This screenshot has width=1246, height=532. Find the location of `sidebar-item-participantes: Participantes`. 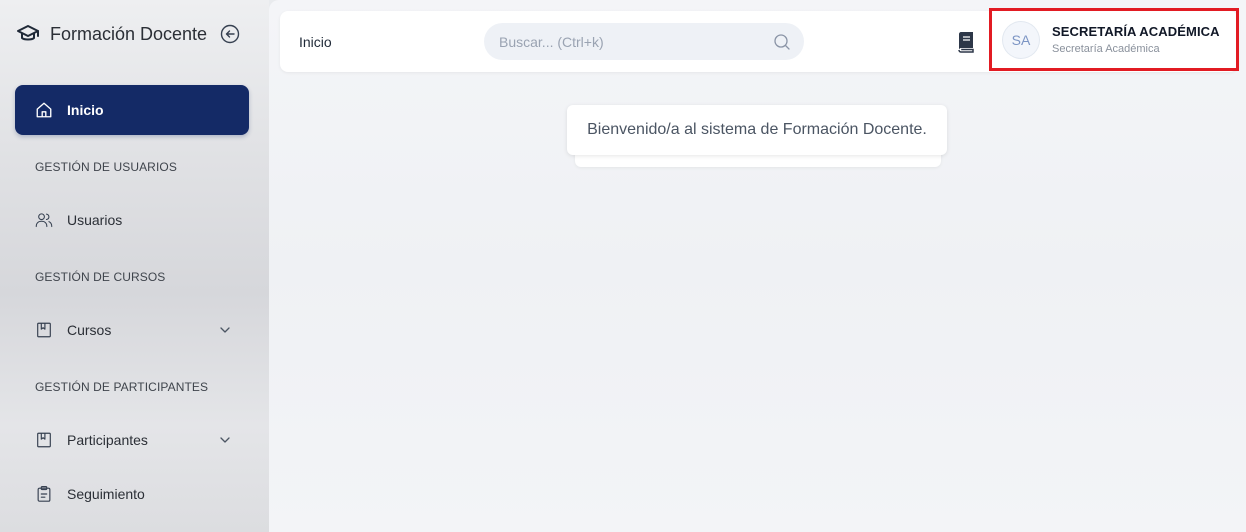

sidebar-item-participantes: Participantes is located at coordinates (132, 440).